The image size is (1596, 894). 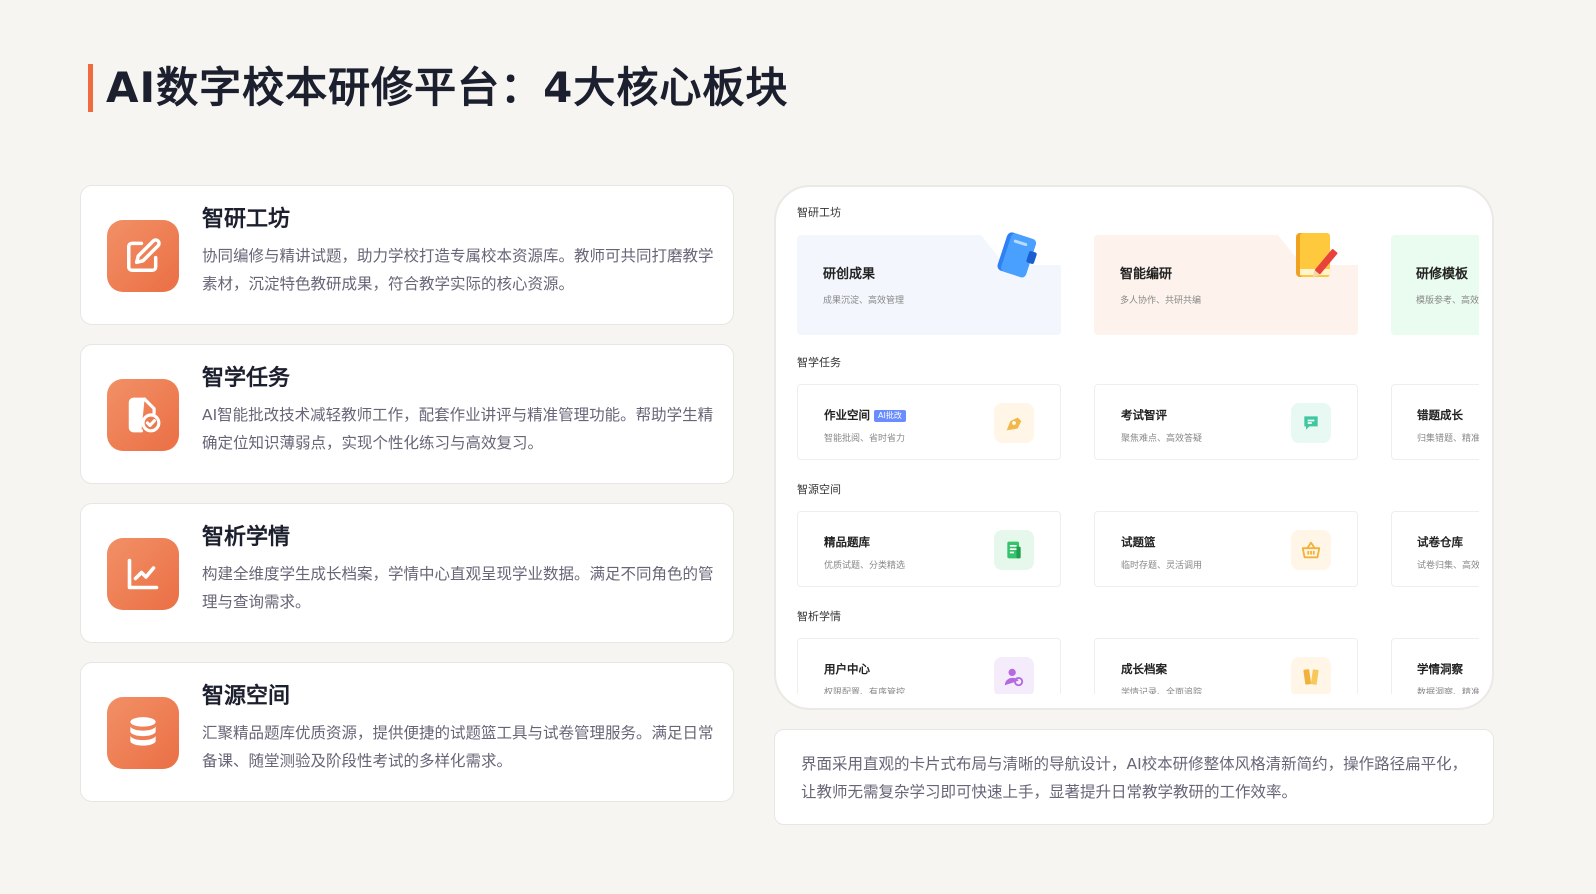 I want to click on card-title: 学情洞察, so click(x=1440, y=669).